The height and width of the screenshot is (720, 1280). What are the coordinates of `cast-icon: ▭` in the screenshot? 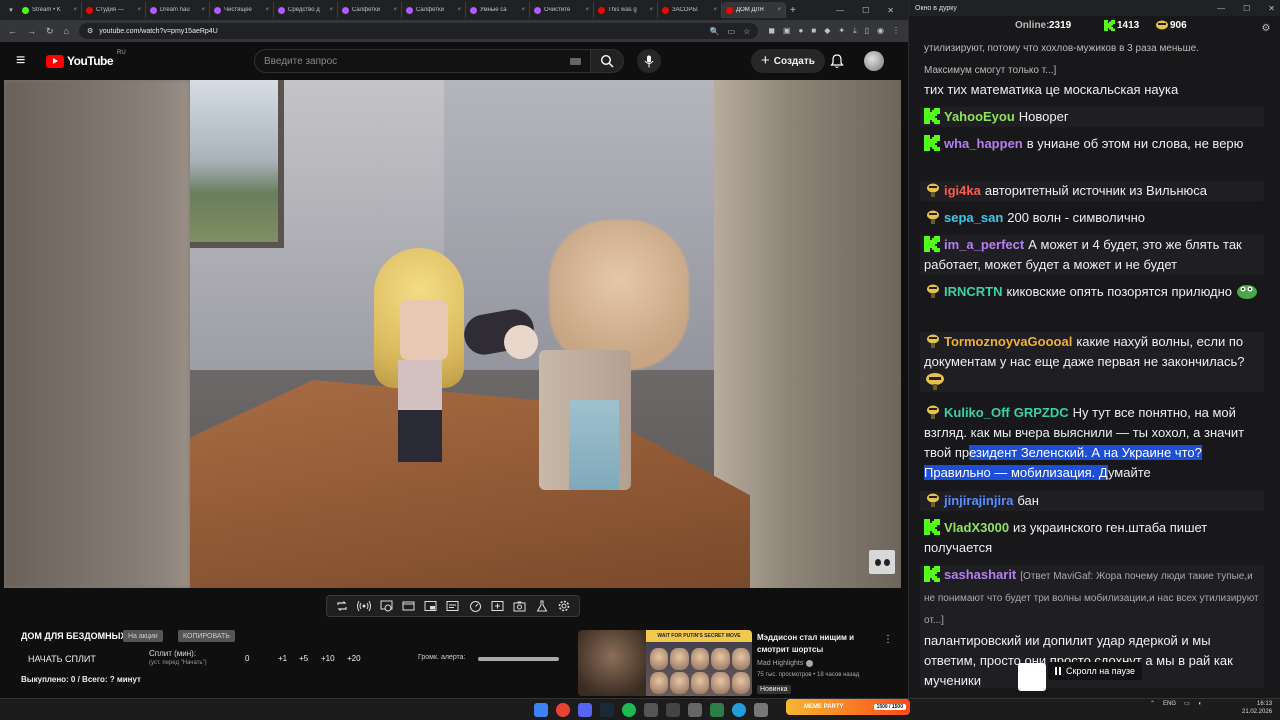 It's located at (732, 31).